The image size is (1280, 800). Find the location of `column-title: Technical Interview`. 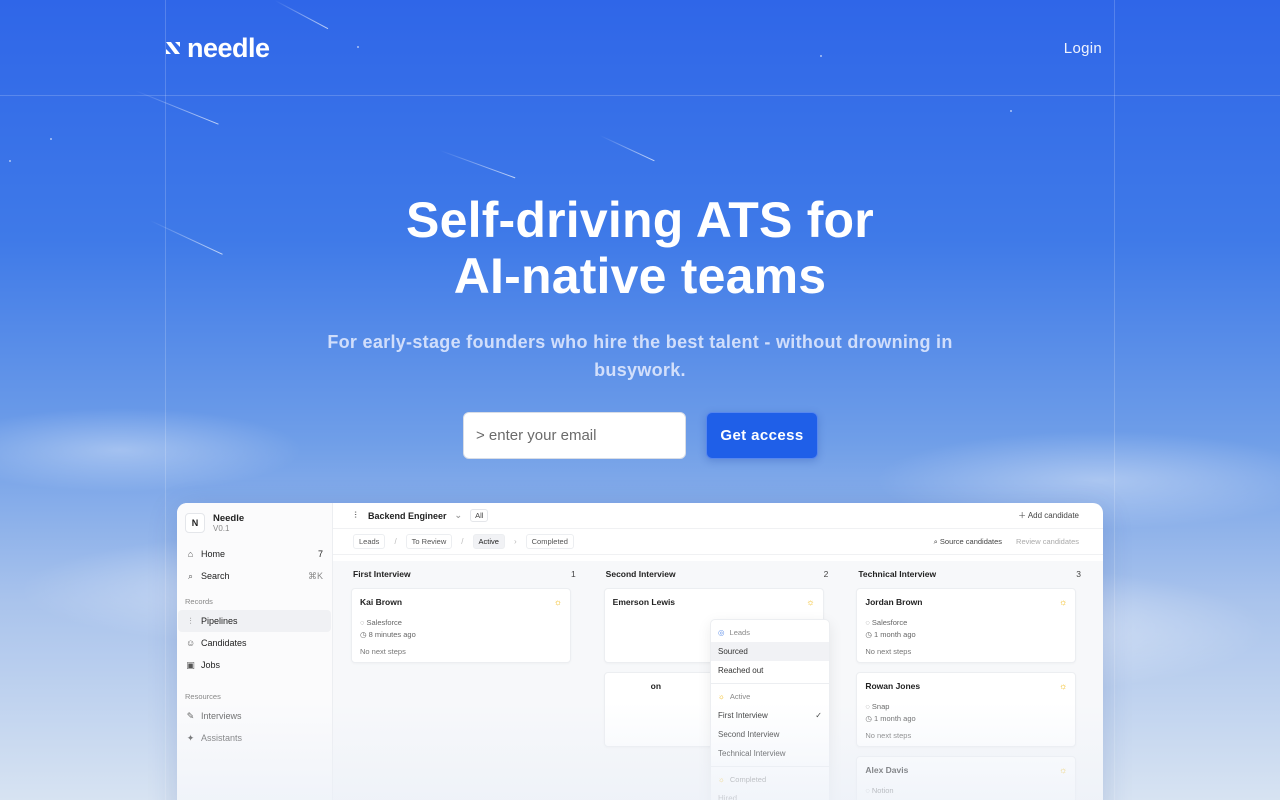

column-title: Technical Interview is located at coordinates (897, 574).